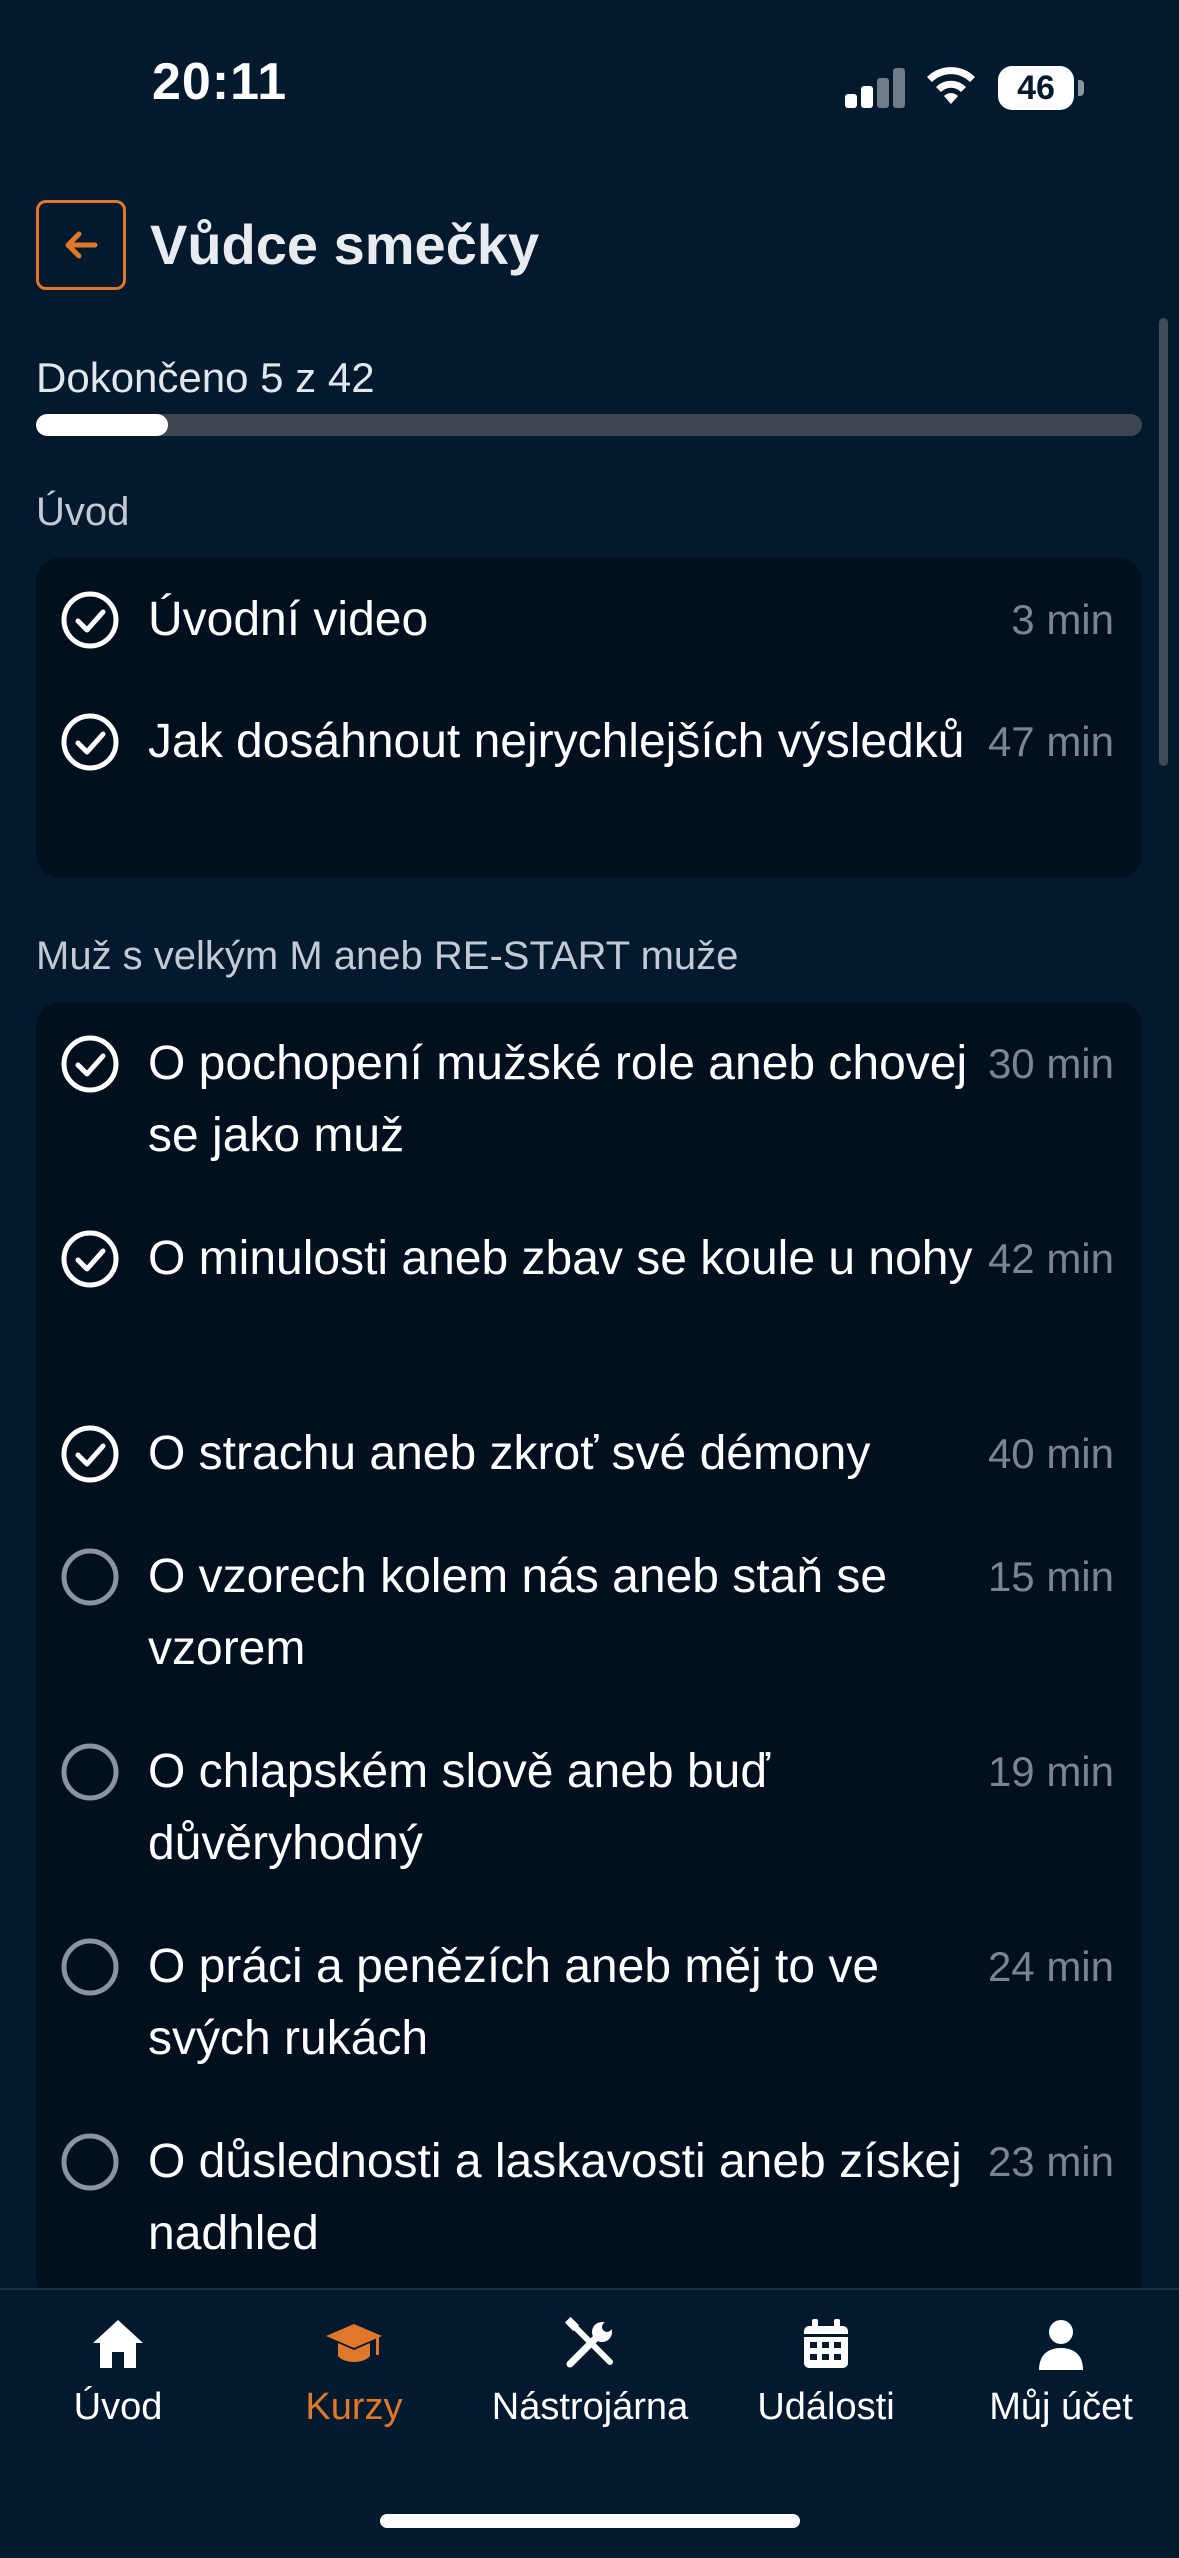 The height and width of the screenshot is (2558, 1179). Describe the element at coordinates (875, 88) in the screenshot. I see `cellular-signal-icon` at that location.